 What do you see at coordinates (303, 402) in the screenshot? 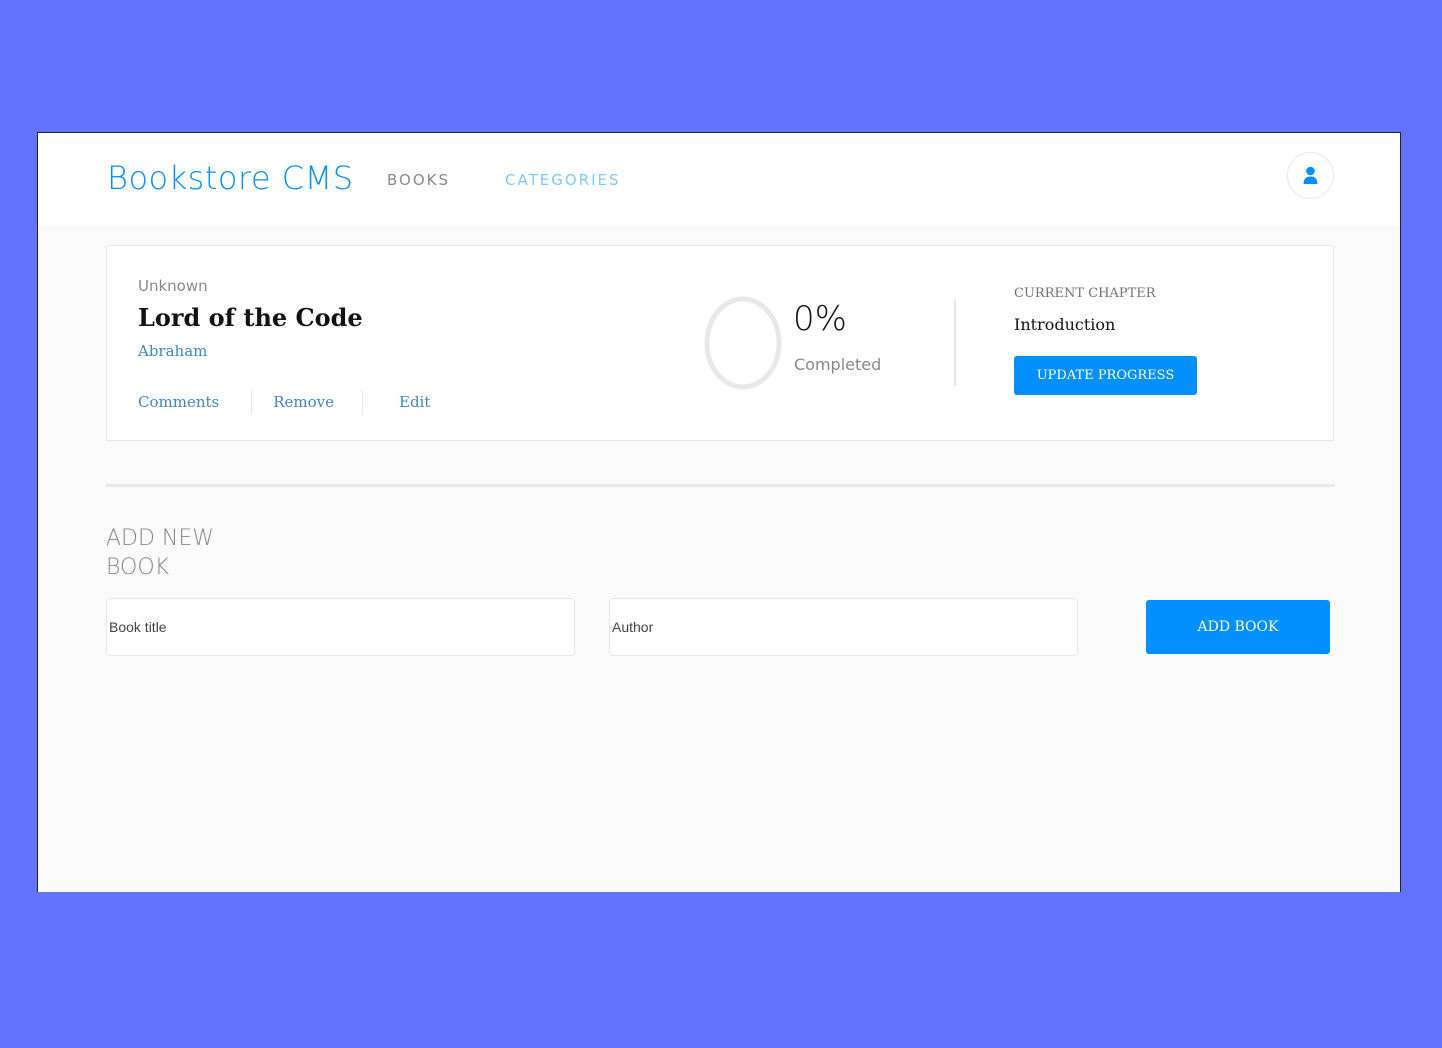
I see `remove-button: Remove` at bounding box center [303, 402].